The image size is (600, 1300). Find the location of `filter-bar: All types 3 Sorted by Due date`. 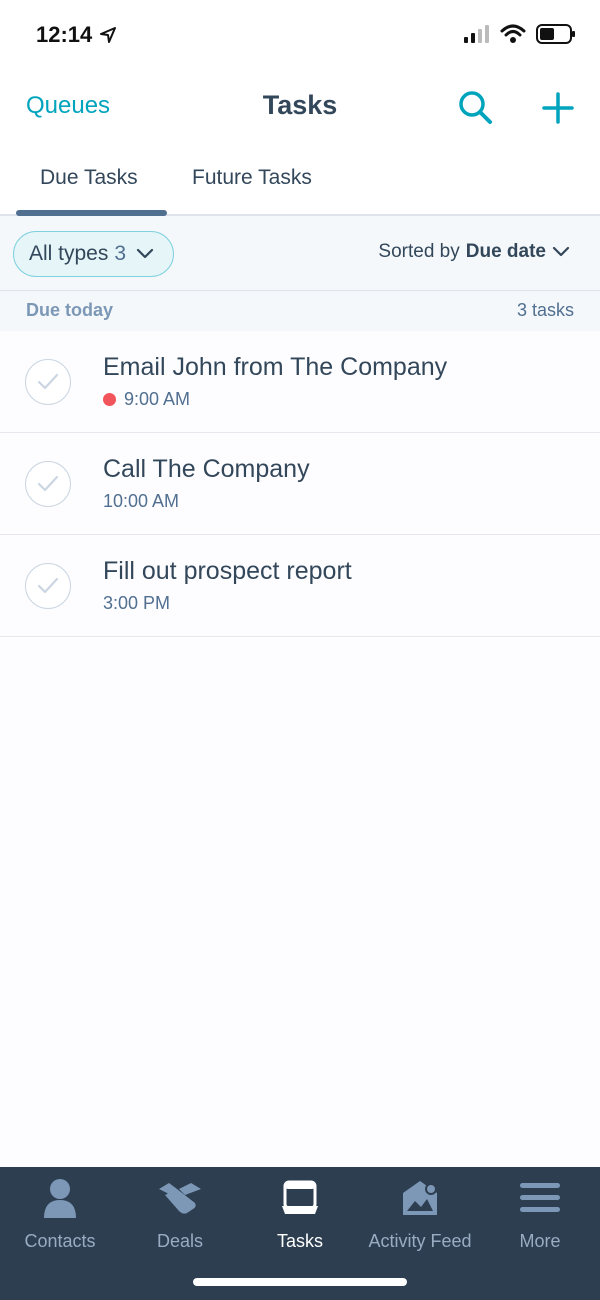

filter-bar: All types 3 Sorted by Due date is located at coordinates (300, 253).